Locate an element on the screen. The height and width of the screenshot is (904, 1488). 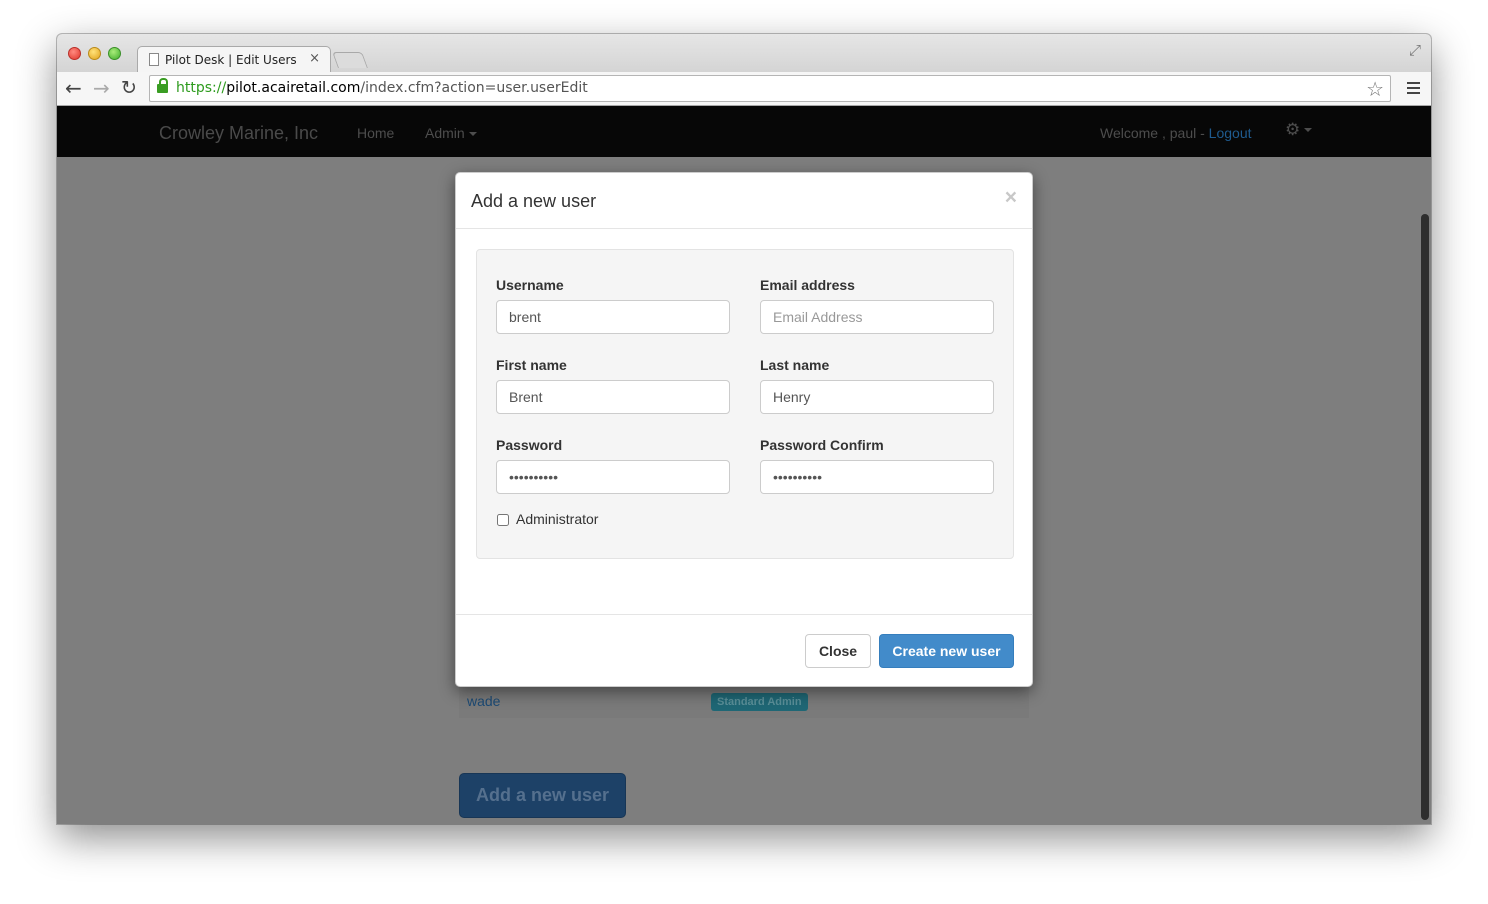
nav-admin-label: Admin is located at coordinates (445, 133).